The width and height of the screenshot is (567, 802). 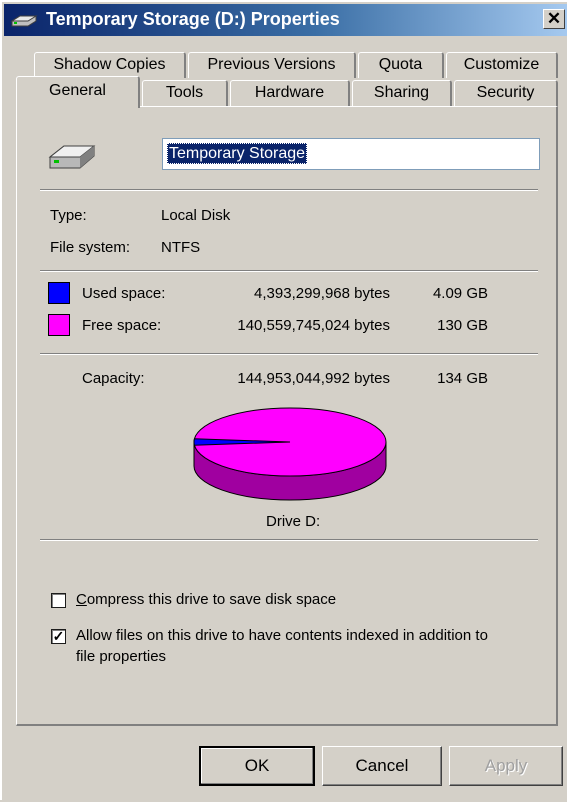 I want to click on tab-label: Shadow Copies, so click(x=109, y=64).